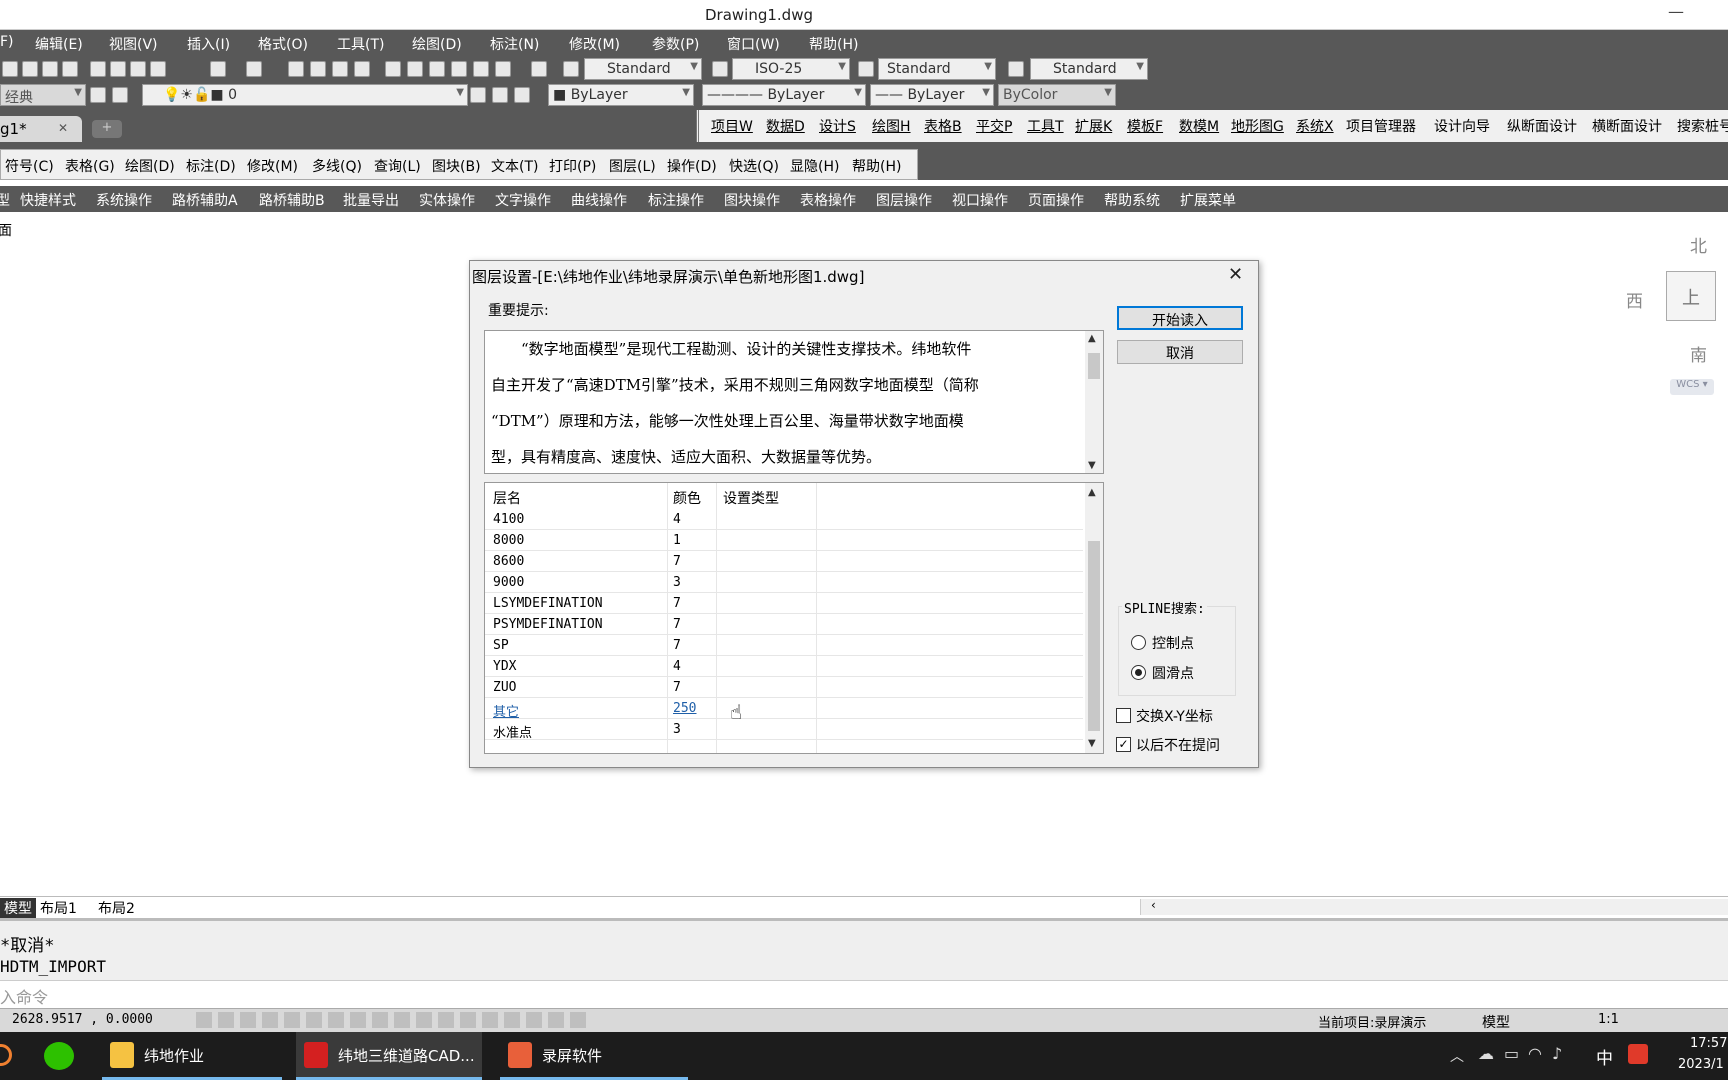 The width and height of the screenshot is (1728, 1080). Describe the element at coordinates (30, 69) in the screenshot. I see `open-icon` at that location.